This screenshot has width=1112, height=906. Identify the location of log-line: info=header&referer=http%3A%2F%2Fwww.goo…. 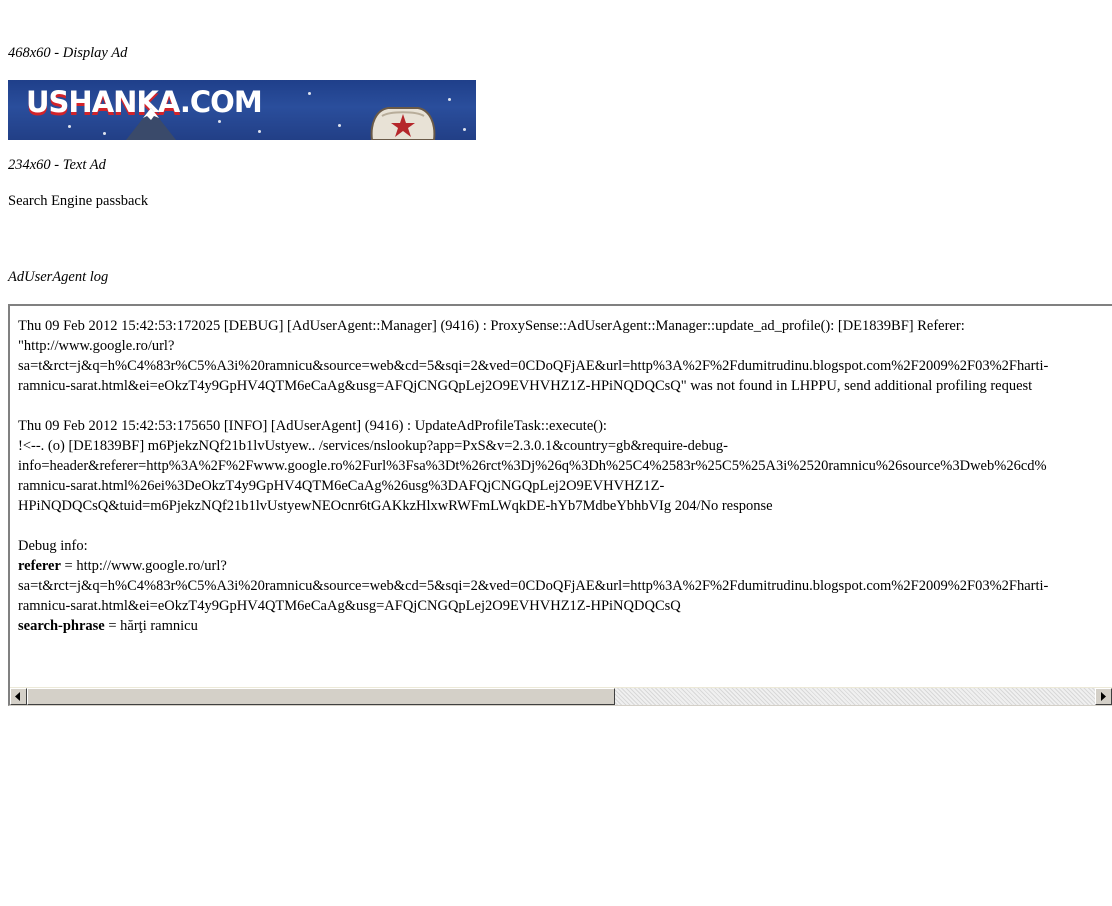
(532, 466).